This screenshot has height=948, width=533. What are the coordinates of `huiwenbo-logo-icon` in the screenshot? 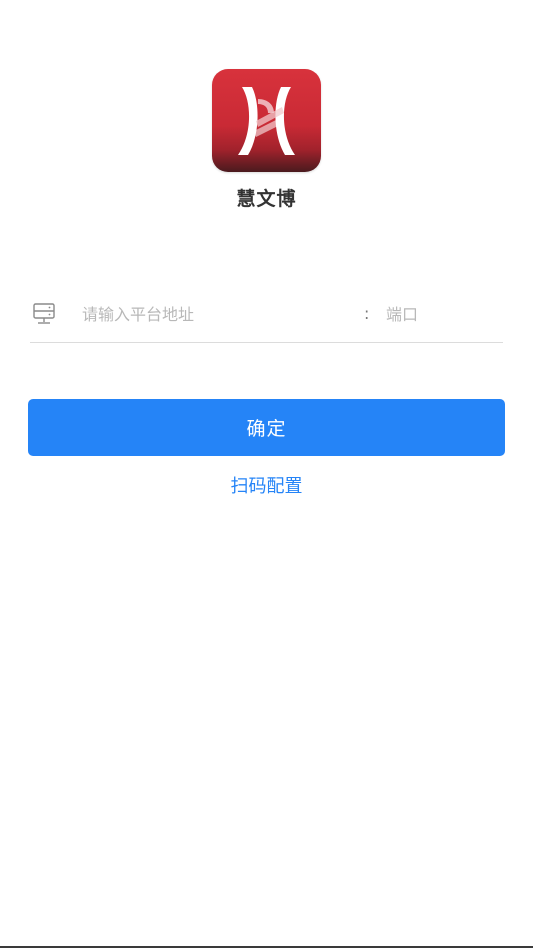 It's located at (266, 121).